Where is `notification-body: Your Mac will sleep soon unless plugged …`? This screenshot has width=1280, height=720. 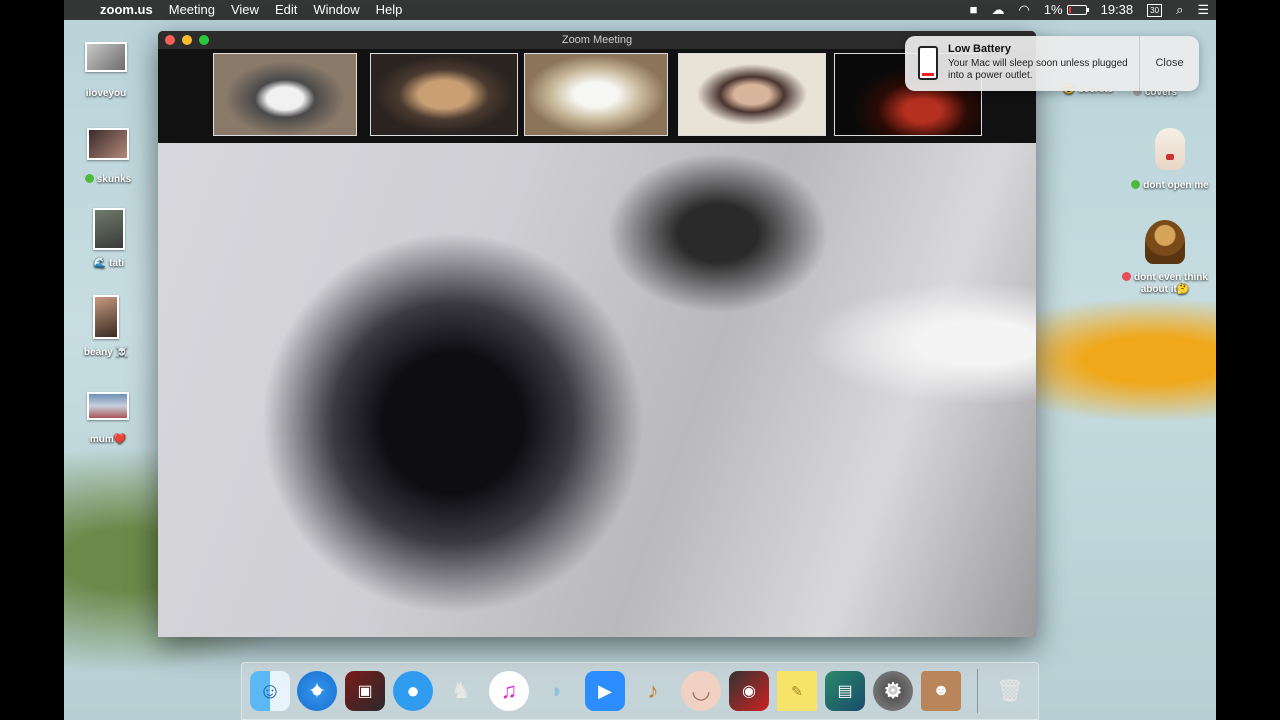
notification-body: Your Mac will sleep soon unless plugged … is located at coordinates (1038, 69).